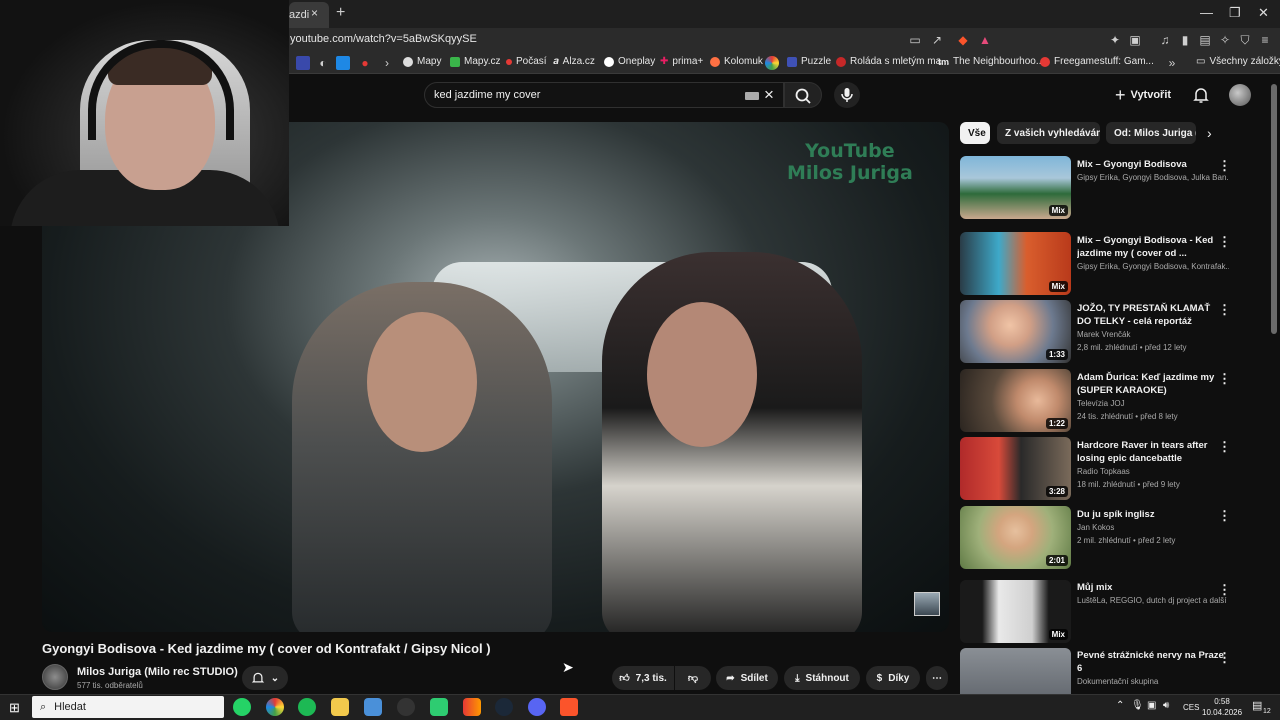 The width and height of the screenshot is (1280, 720). Describe the element at coordinates (681, 61) in the screenshot. I see `bookmark-prima: ✚ prima+` at that location.